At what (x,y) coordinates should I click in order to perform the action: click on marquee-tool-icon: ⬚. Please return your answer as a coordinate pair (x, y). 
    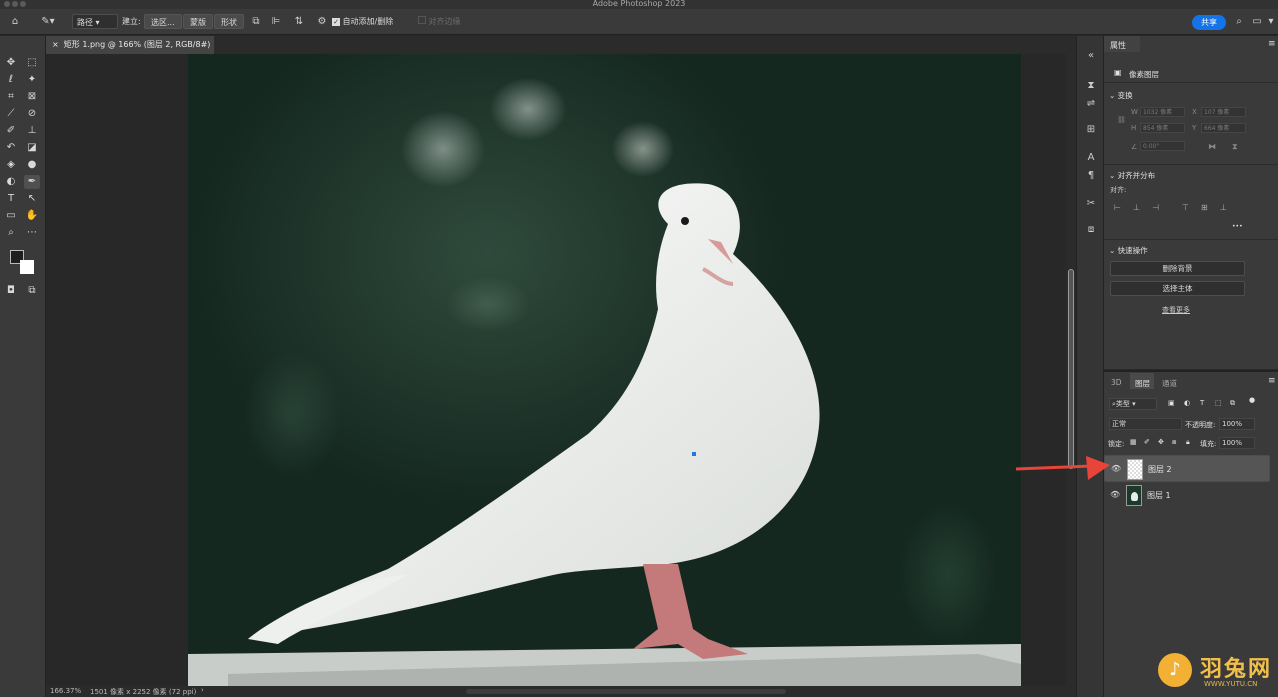
    Looking at the image, I should click on (32, 63).